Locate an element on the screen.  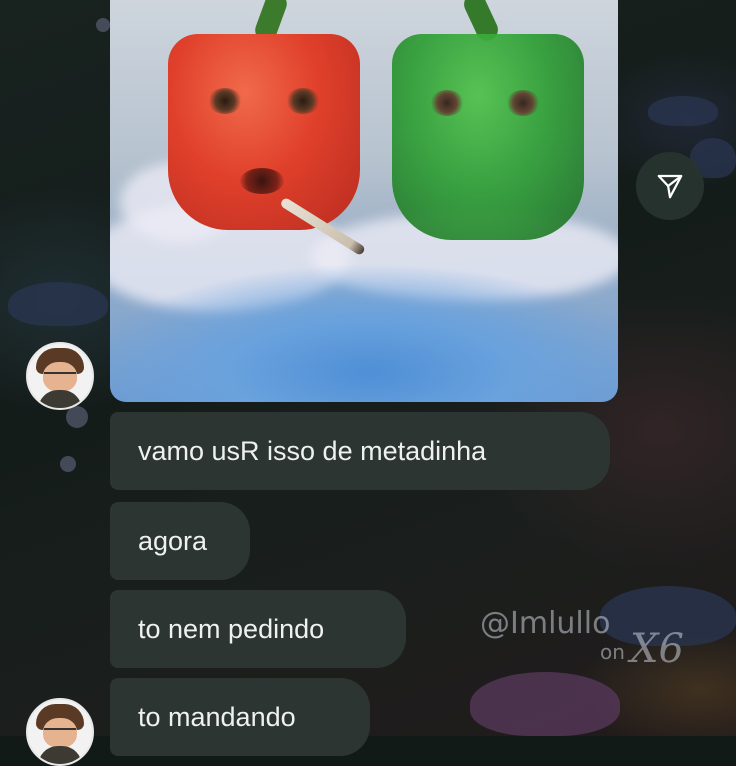
watermark: @Imlullo on X6 is located at coordinates (582, 639).